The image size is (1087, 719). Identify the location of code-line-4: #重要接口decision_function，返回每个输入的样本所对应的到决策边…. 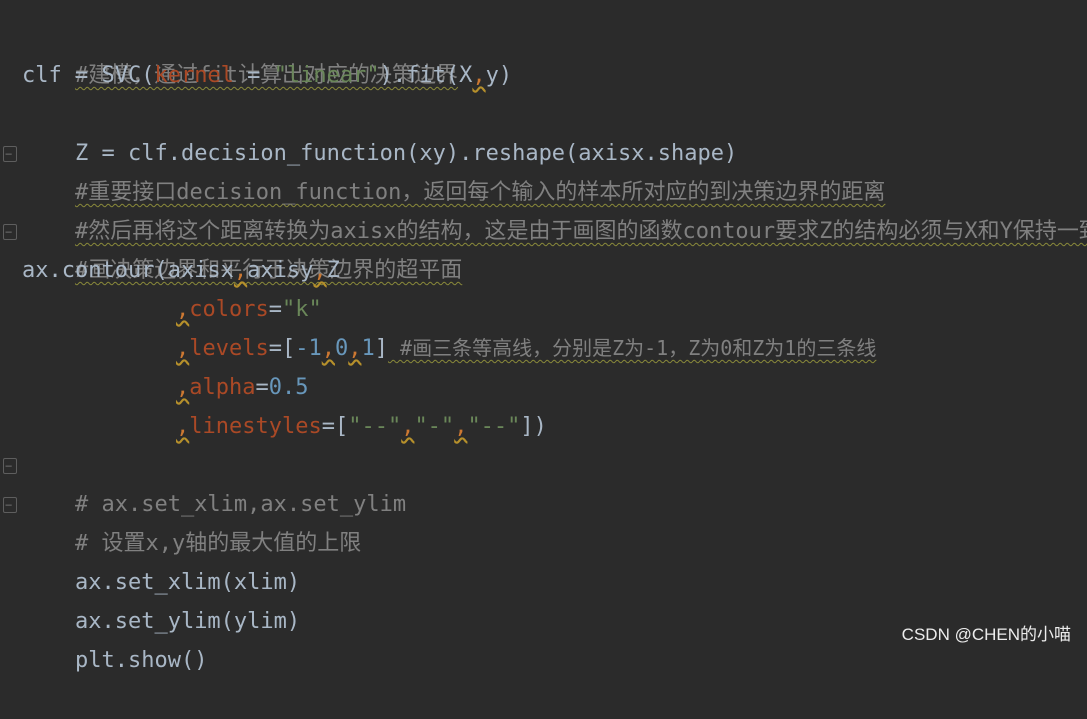
(453, 169).